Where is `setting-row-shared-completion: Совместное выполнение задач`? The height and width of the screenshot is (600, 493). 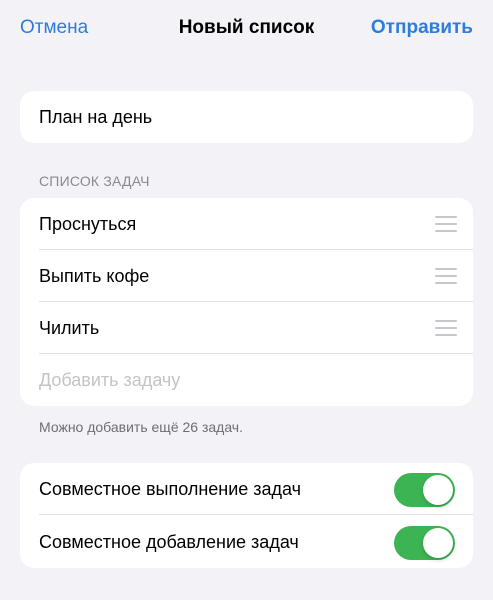
setting-row-shared-completion: Совместное выполнение задач is located at coordinates (246, 489).